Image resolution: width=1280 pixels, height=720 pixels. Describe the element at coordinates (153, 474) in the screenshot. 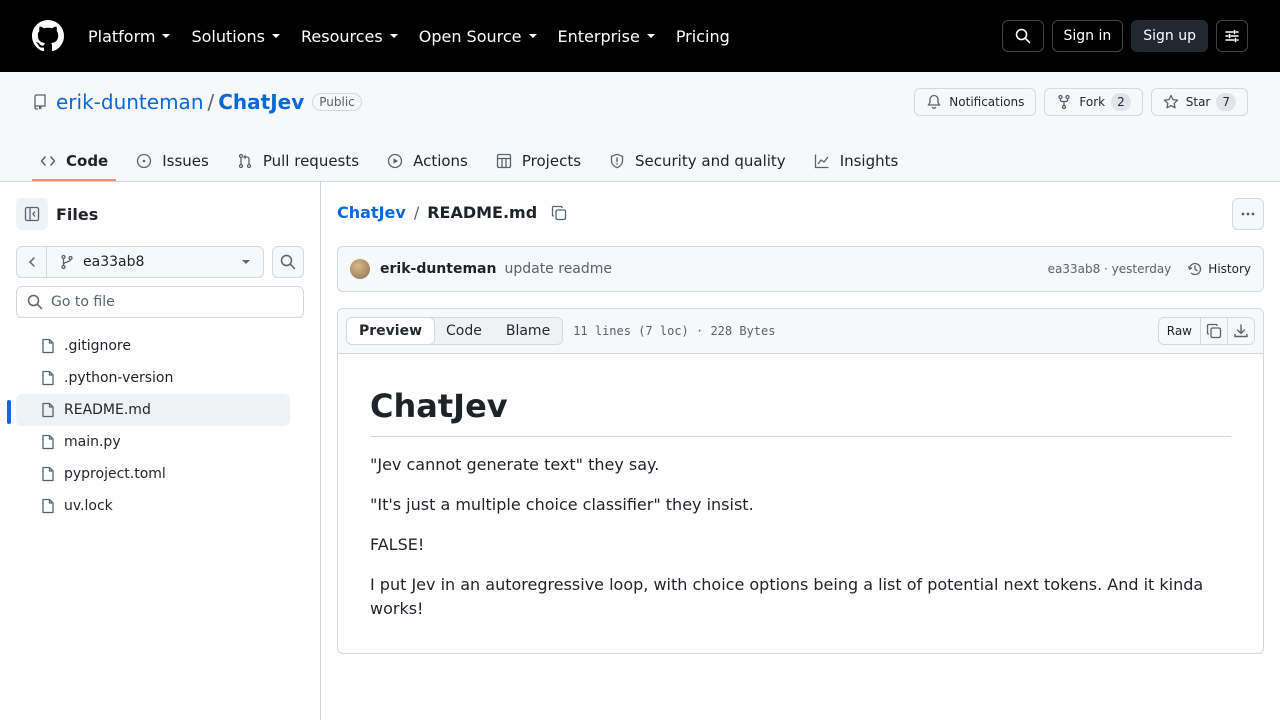

I see `file-item-pyproject: pyproject.toml` at that location.